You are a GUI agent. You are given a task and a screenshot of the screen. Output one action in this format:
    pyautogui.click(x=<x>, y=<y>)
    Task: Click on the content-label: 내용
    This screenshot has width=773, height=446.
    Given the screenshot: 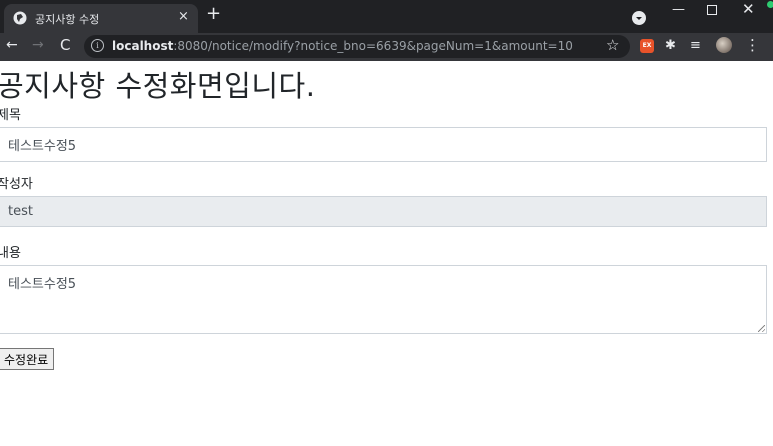 What is the action you would take?
    pyautogui.click(x=10, y=253)
    